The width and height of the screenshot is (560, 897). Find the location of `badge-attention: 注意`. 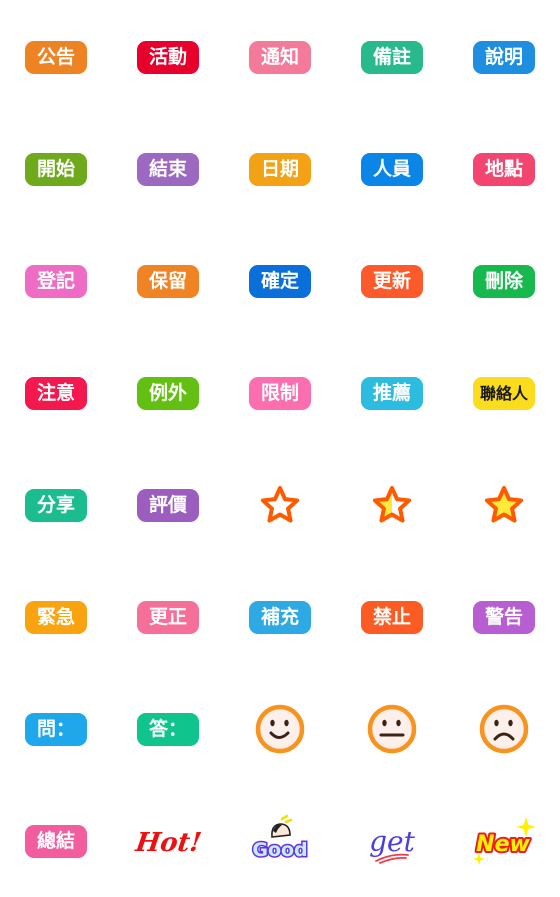

badge-attention: 注意 is located at coordinates (56, 393).